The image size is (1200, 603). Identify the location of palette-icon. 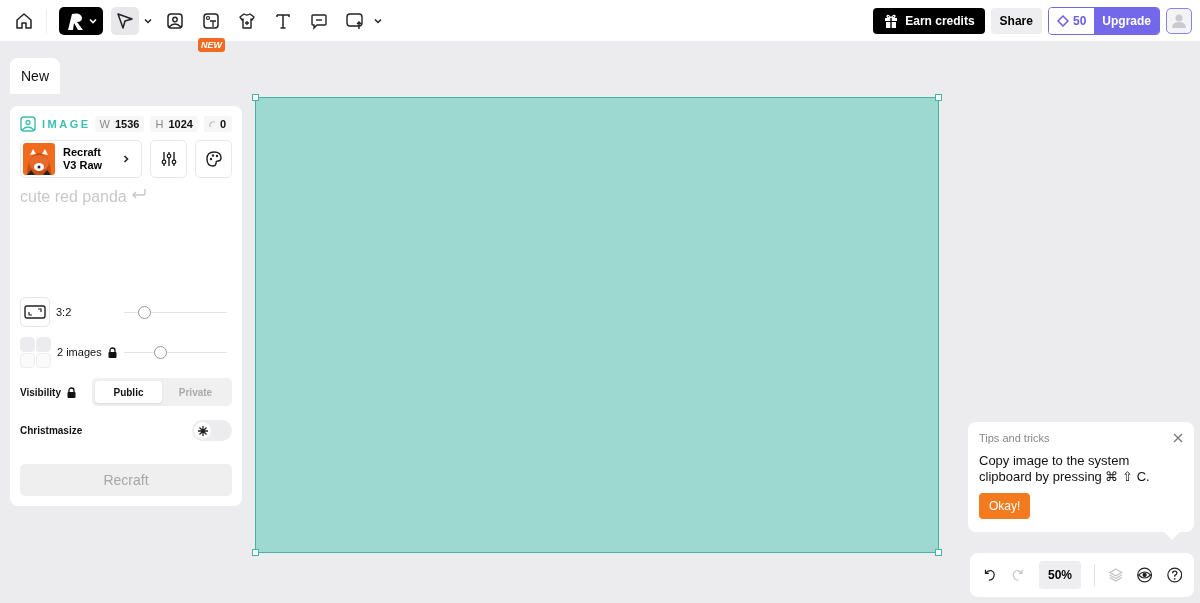
(213, 159).